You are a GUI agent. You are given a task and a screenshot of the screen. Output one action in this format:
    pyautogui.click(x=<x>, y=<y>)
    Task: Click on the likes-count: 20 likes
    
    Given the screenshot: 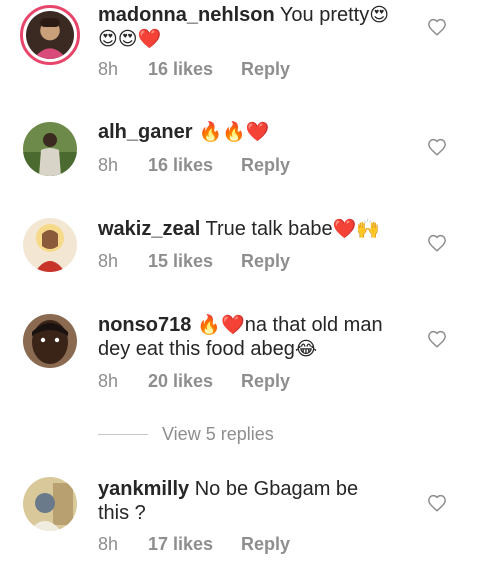 What is the action you would take?
    pyautogui.click(x=194, y=381)
    